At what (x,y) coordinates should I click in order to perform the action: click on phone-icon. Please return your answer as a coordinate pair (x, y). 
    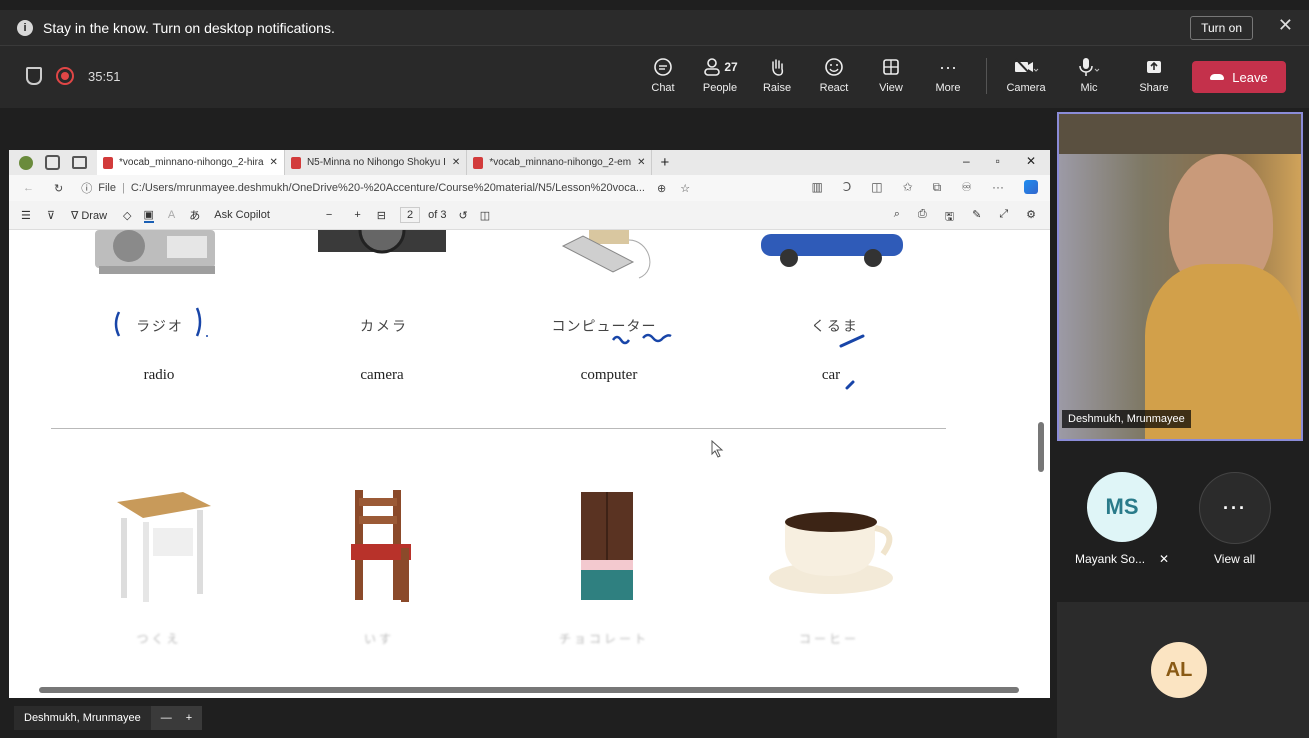
    Looking at the image, I should click on (1217, 77).